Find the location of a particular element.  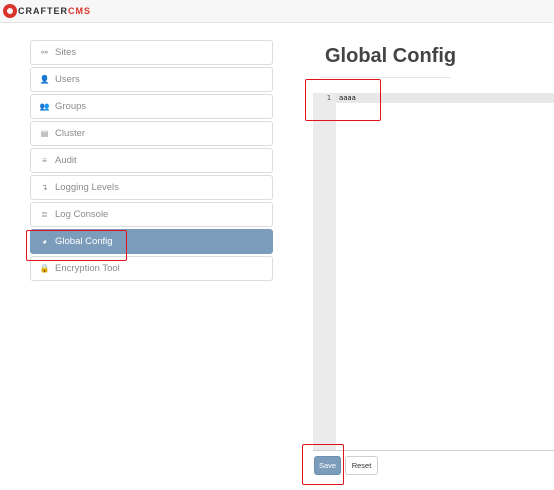

sidebar-item-cluster: ▤ Cluster is located at coordinates (151, 133).